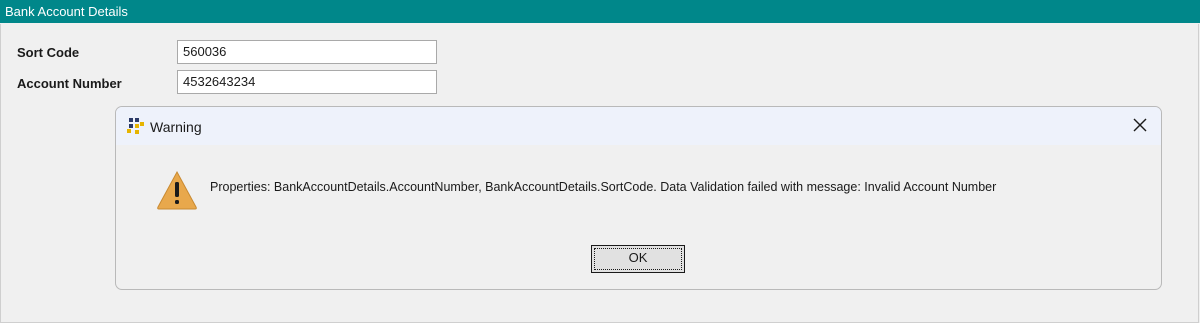 Image resolution: width=1200 pixels, height=323 pixels. Describe the element at coordinates (1140, 125) in the screenshot. I see `close-icon` at that location.